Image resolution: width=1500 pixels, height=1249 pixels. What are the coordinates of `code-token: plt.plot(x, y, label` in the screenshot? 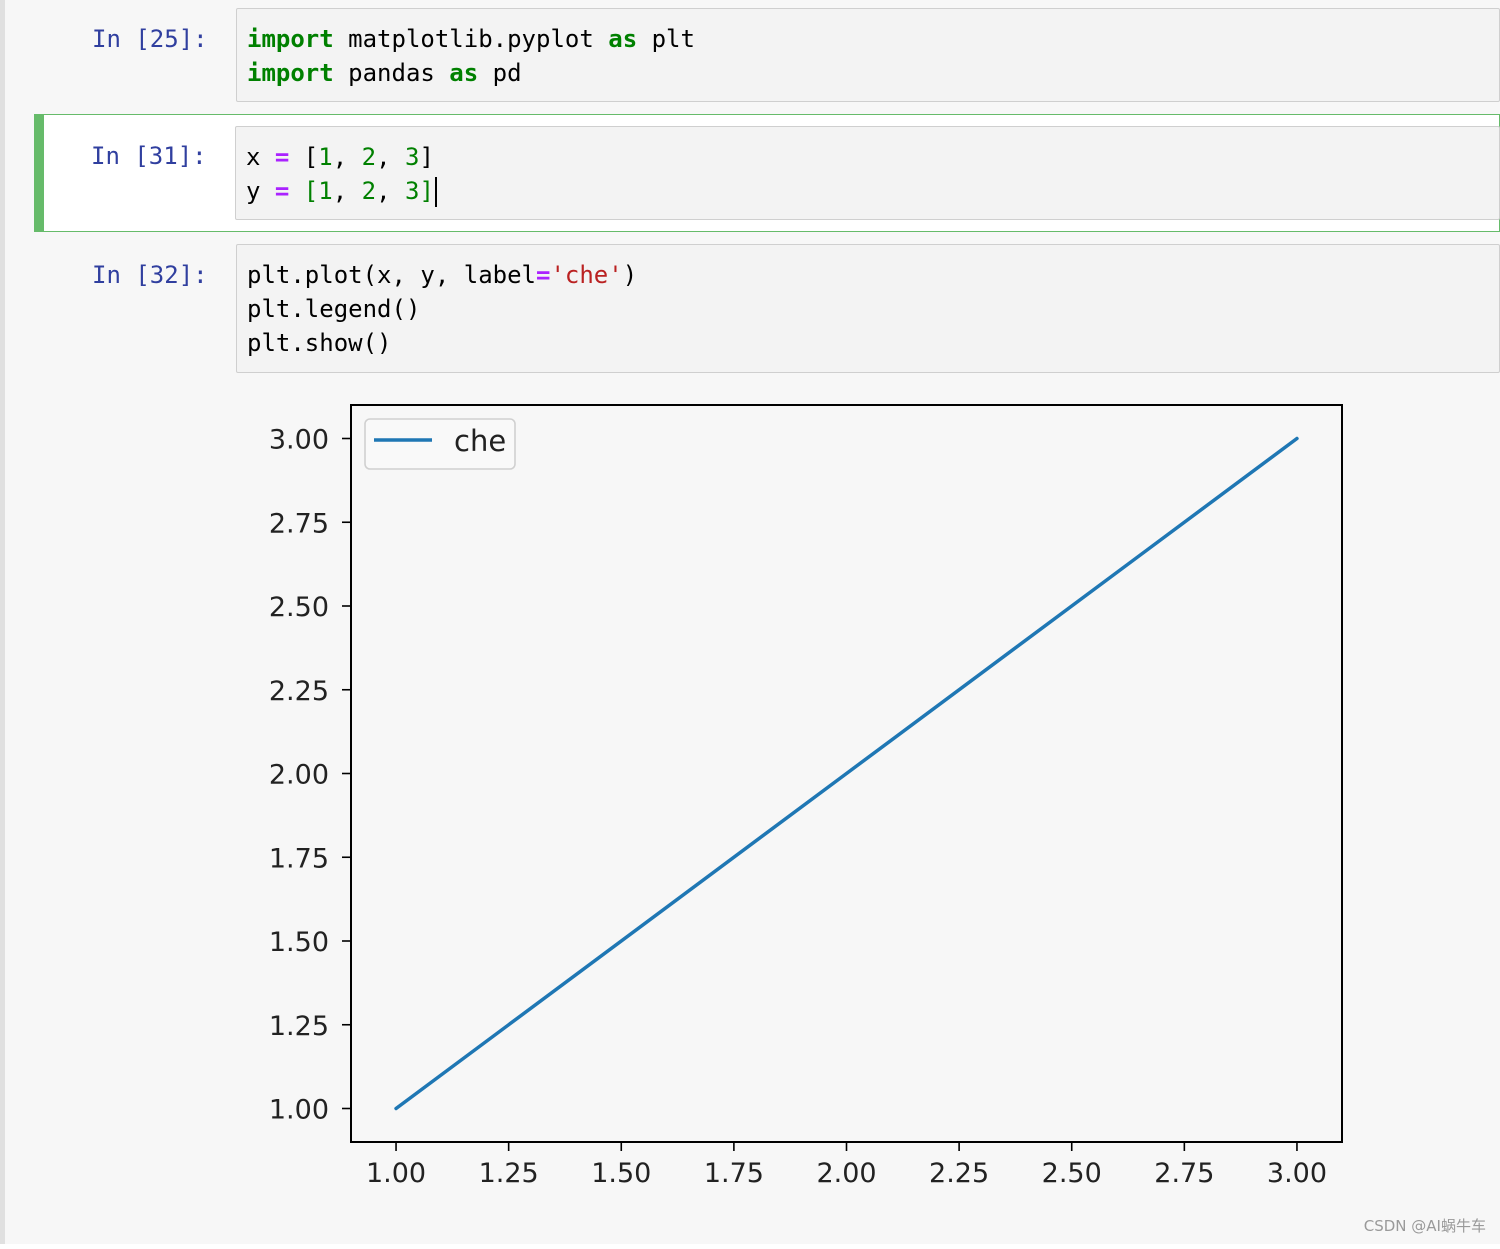 It's located at (391, 275).